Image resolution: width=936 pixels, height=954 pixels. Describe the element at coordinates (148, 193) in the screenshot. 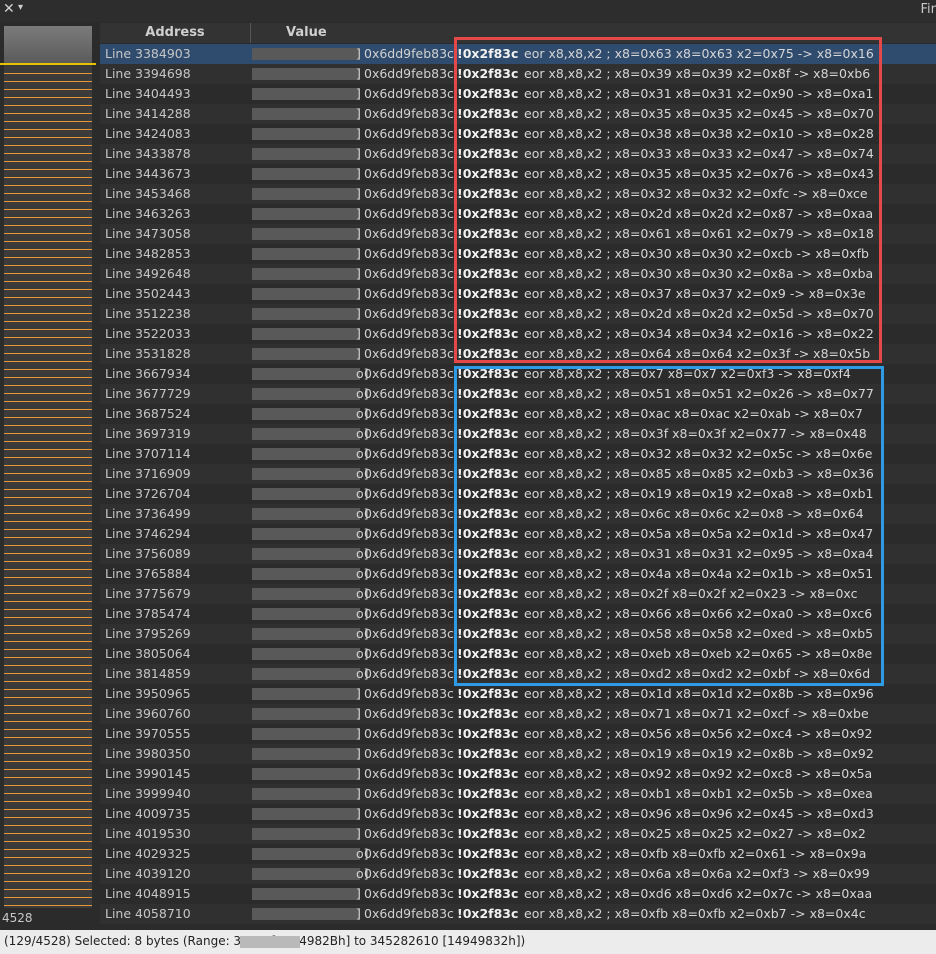

I see `line-number: Line 3453468` at that location.